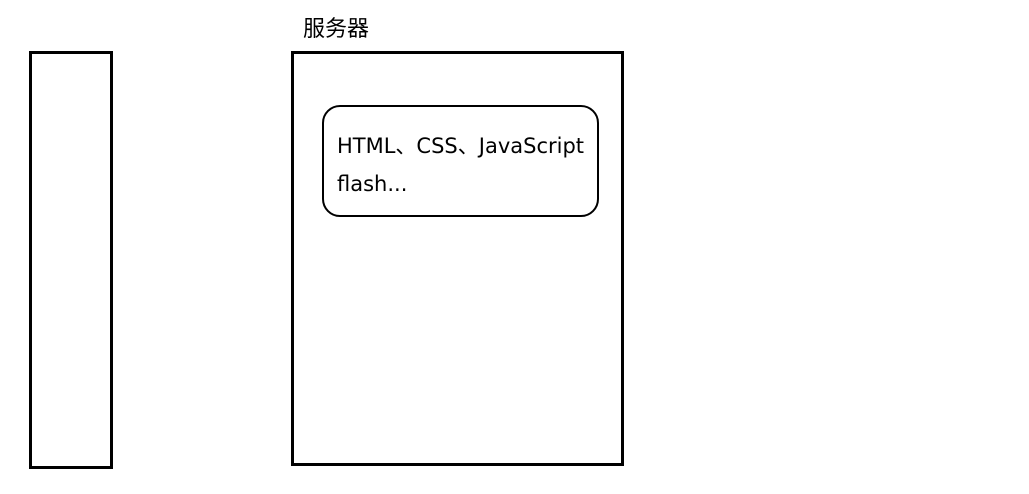  Describe the element at coordinates (336, 29) in the screenshot. I see `server-label: 服务器` at that location.